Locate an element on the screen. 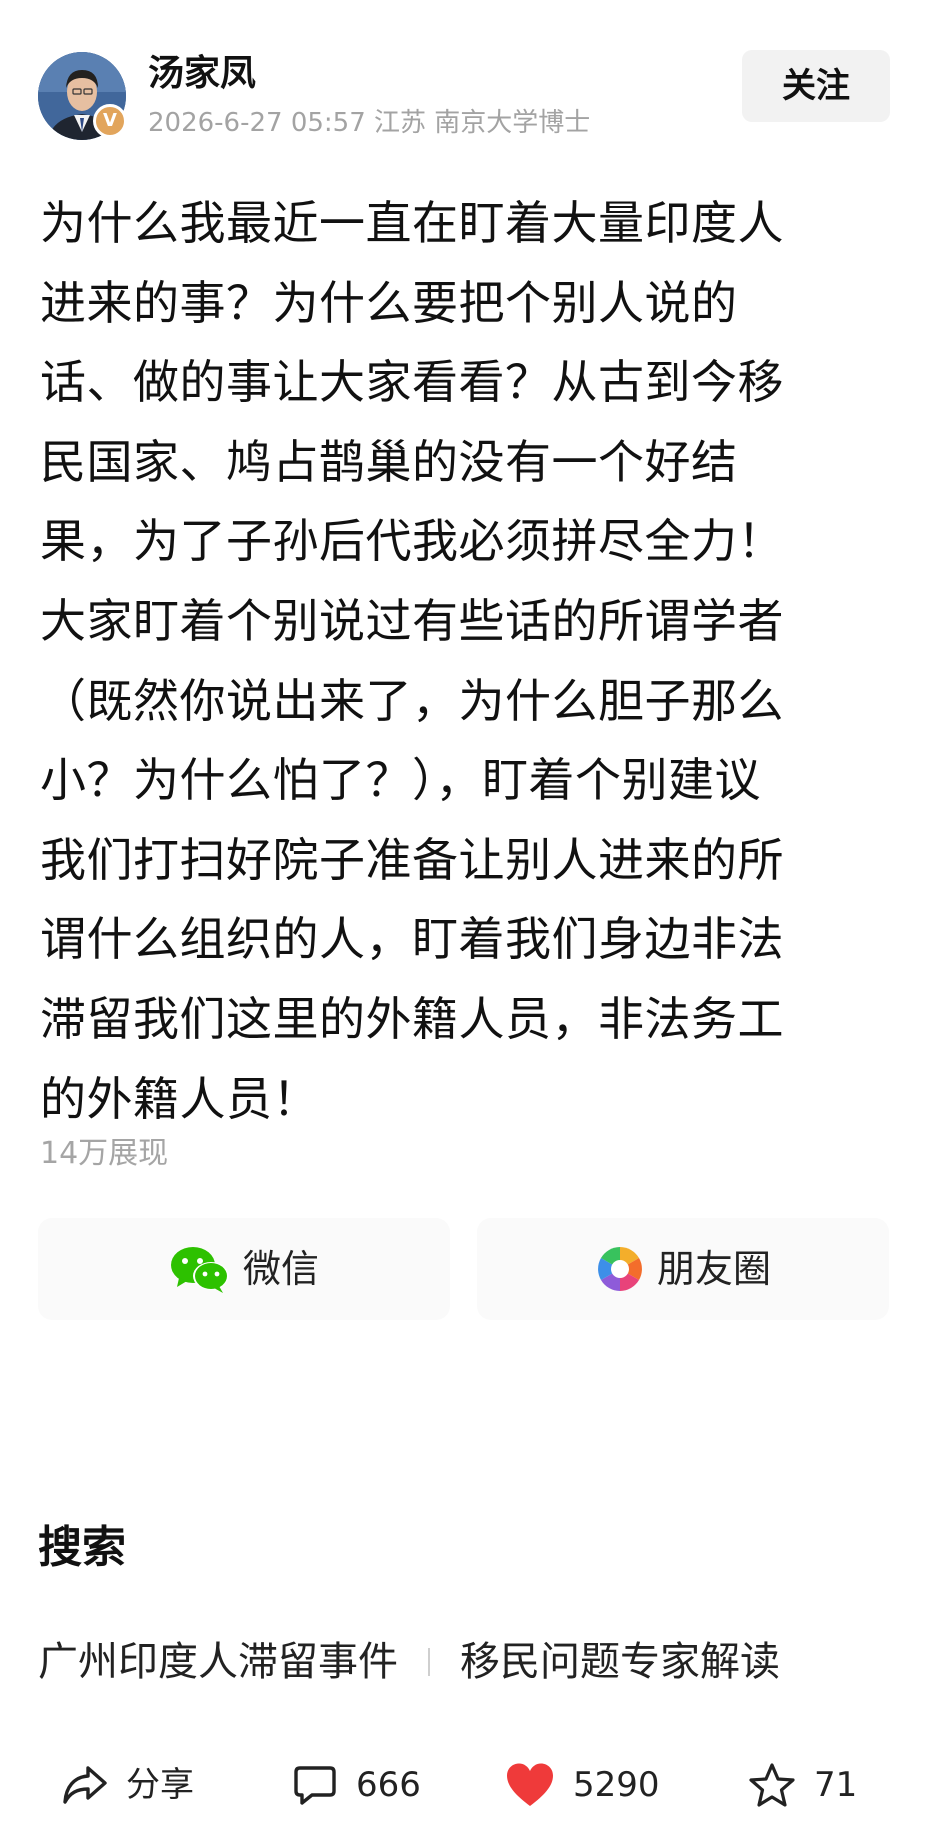 This screenshot has height=1844, width=926. post-line: 的外籍人员！ is located at coordinates (179, 1098).